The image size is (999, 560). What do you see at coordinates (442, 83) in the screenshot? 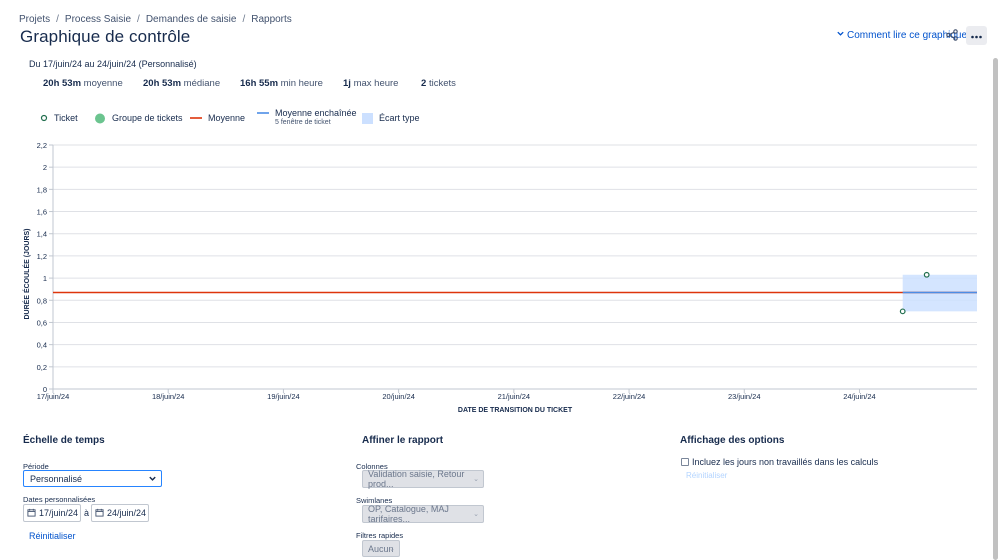
I see `stat-label: tickets` at bounding box center [442, 83].